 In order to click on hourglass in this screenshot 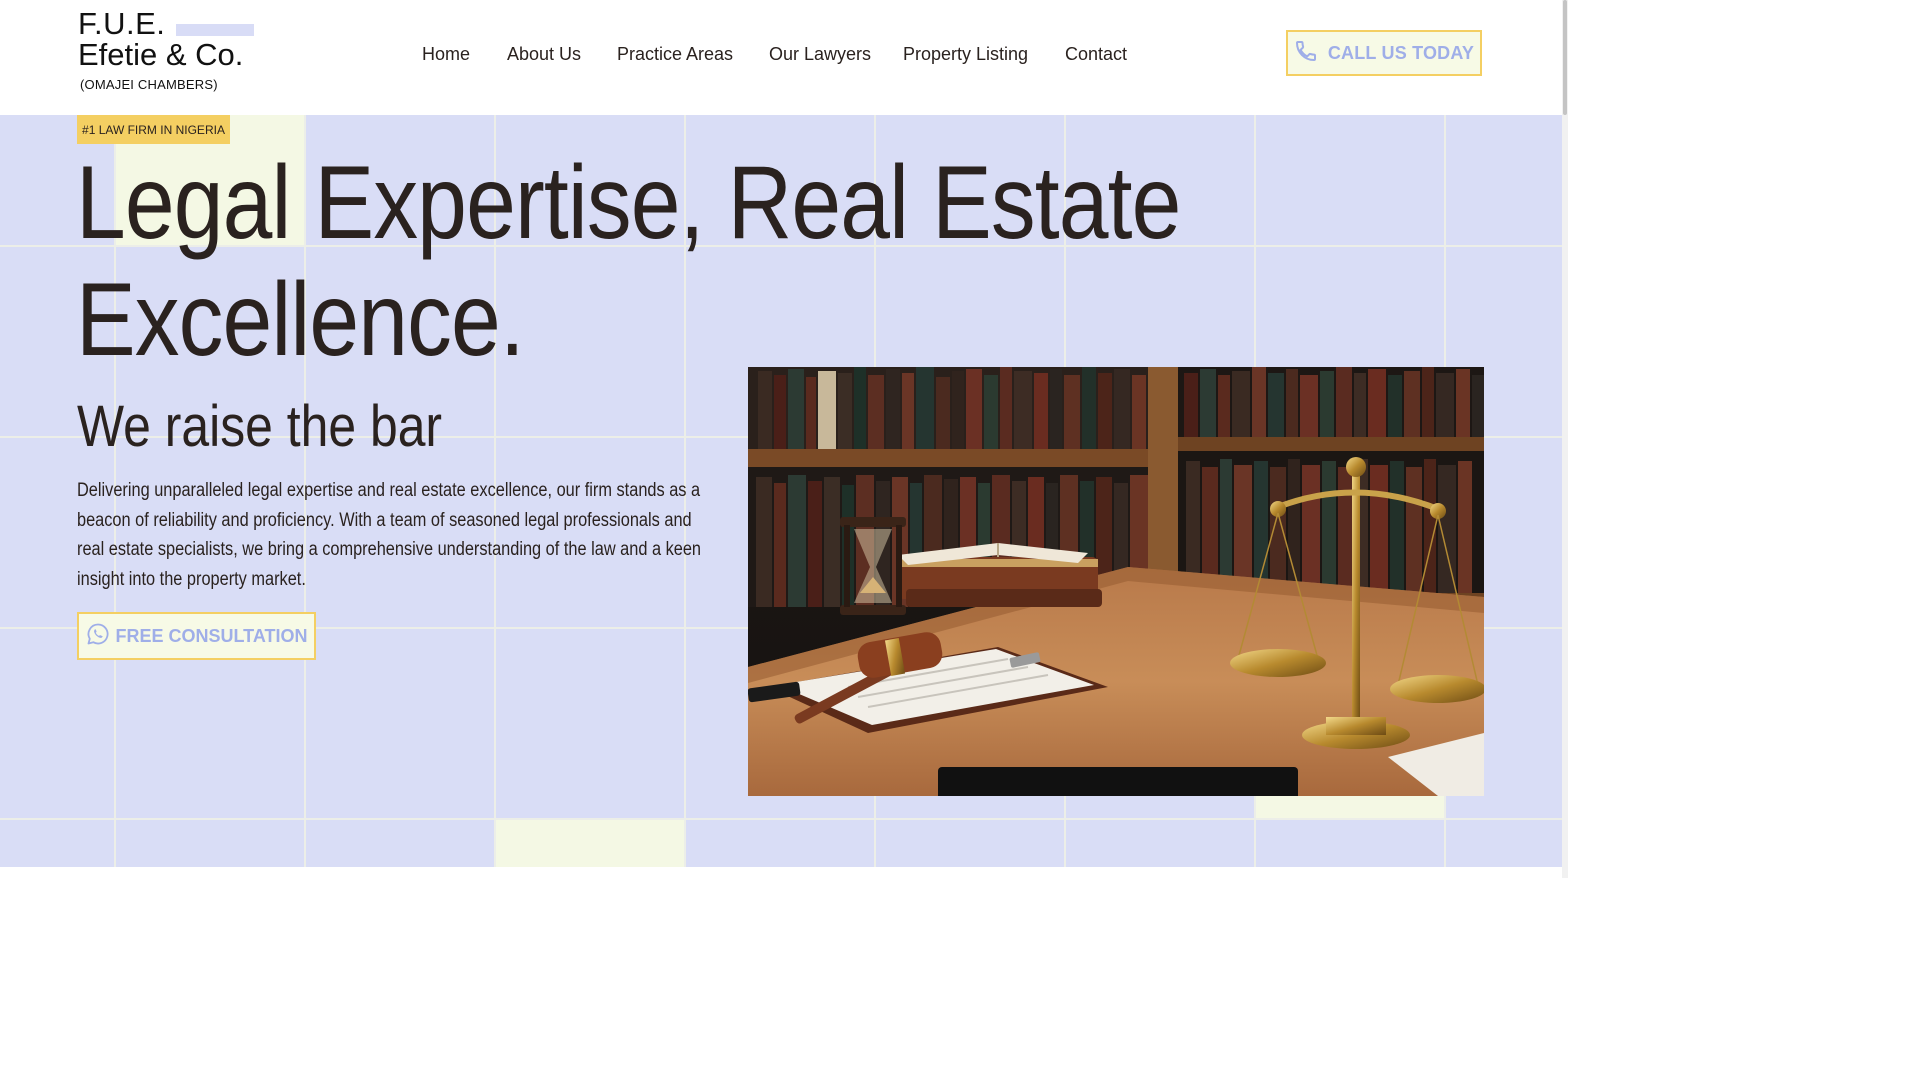, I will do `click(873, 566)`.